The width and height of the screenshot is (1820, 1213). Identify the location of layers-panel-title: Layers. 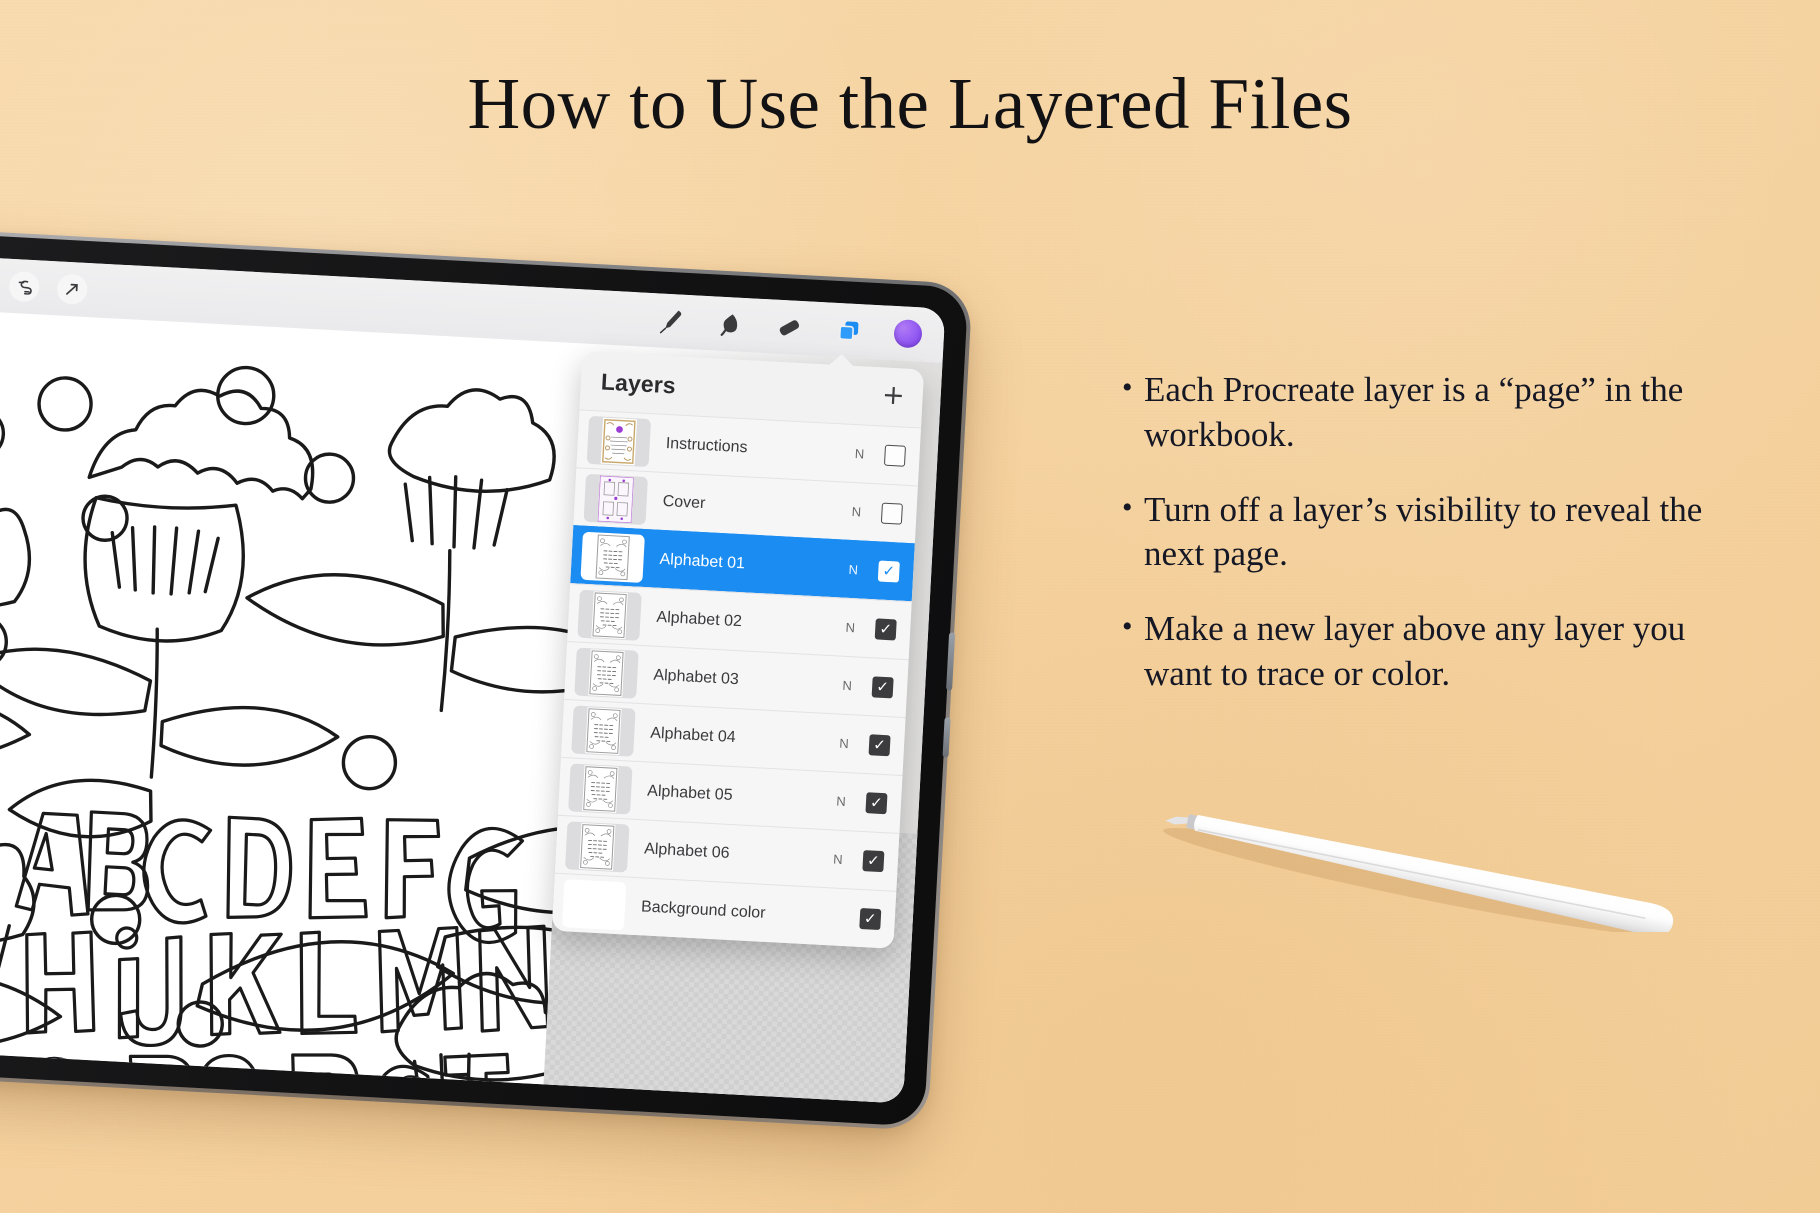
(638, 382).